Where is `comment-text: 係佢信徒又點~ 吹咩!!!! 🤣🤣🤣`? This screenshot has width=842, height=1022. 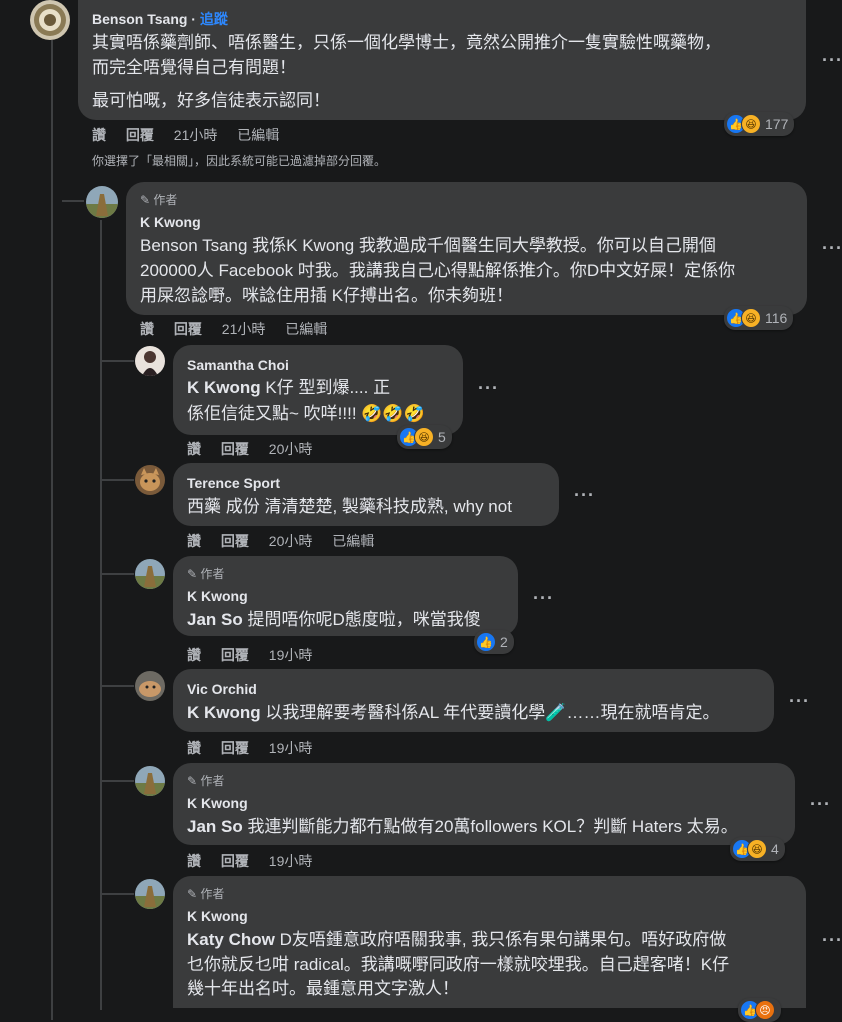
comment-text: 係佢信徒又點~ 吹咩!!!! 🤣🤣🤣 is located at coordinates (306, 413).